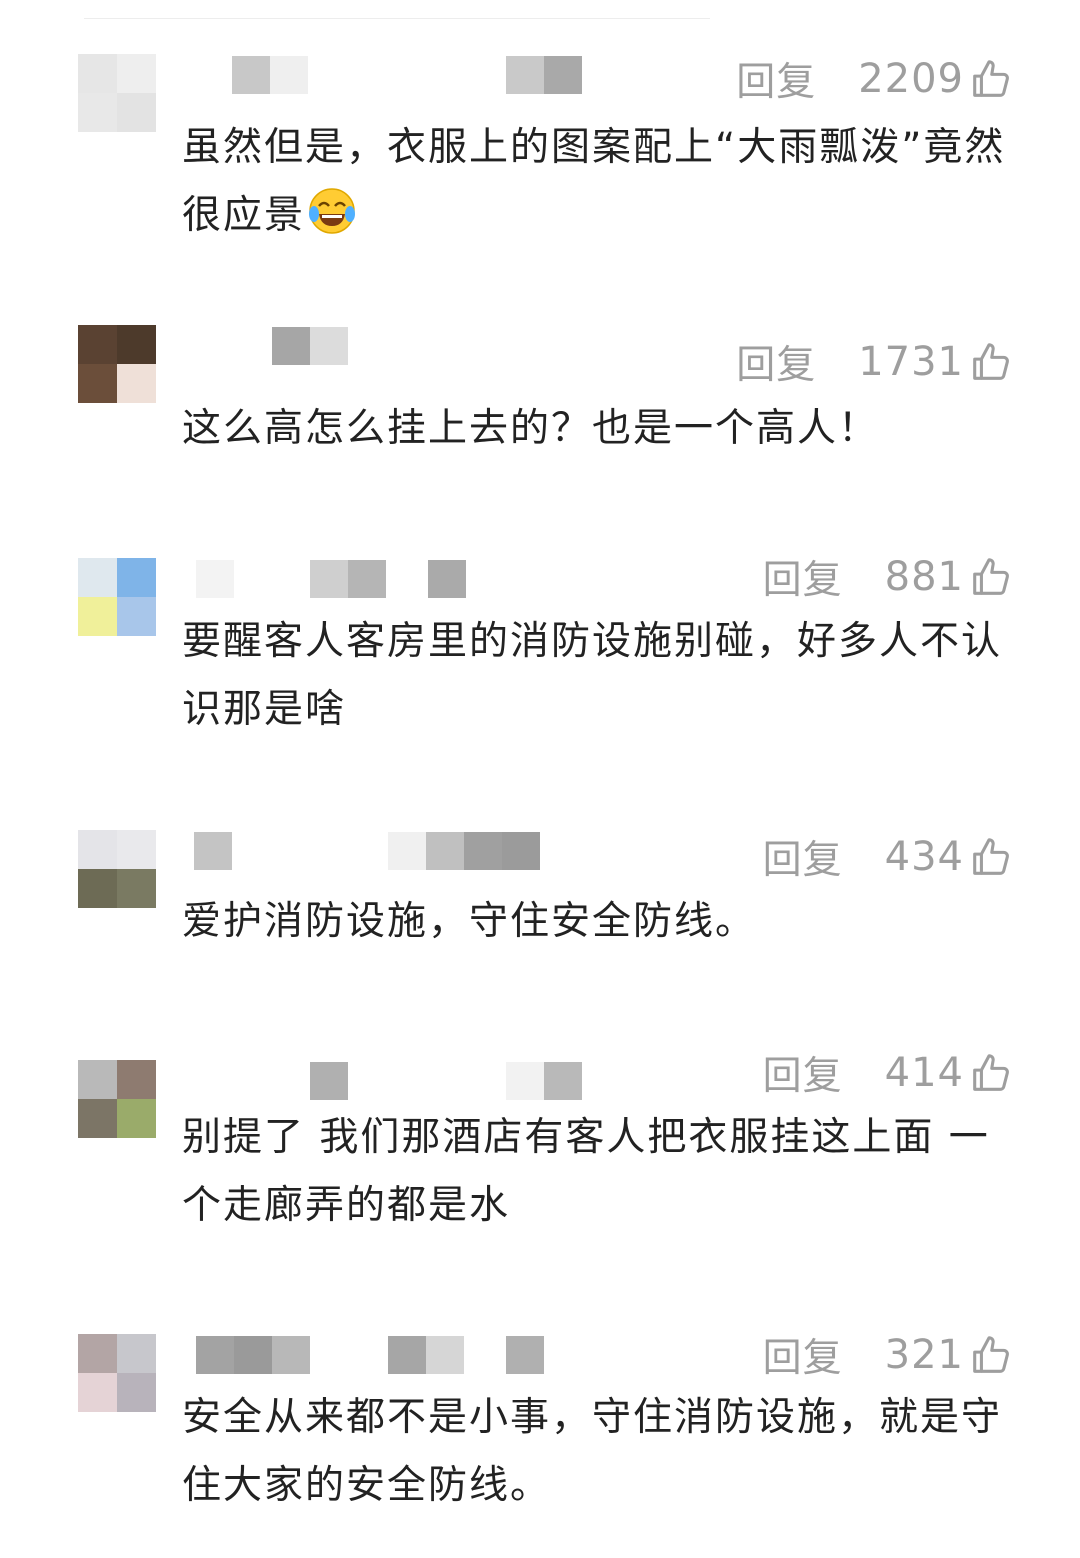 The width and height of the screenshot is (1080, 1558). I want to click on comment-text: 别提了 我们那酒店有客人把衣服挂这上面 一个走廊弄的都是水, so click(586, 1171).